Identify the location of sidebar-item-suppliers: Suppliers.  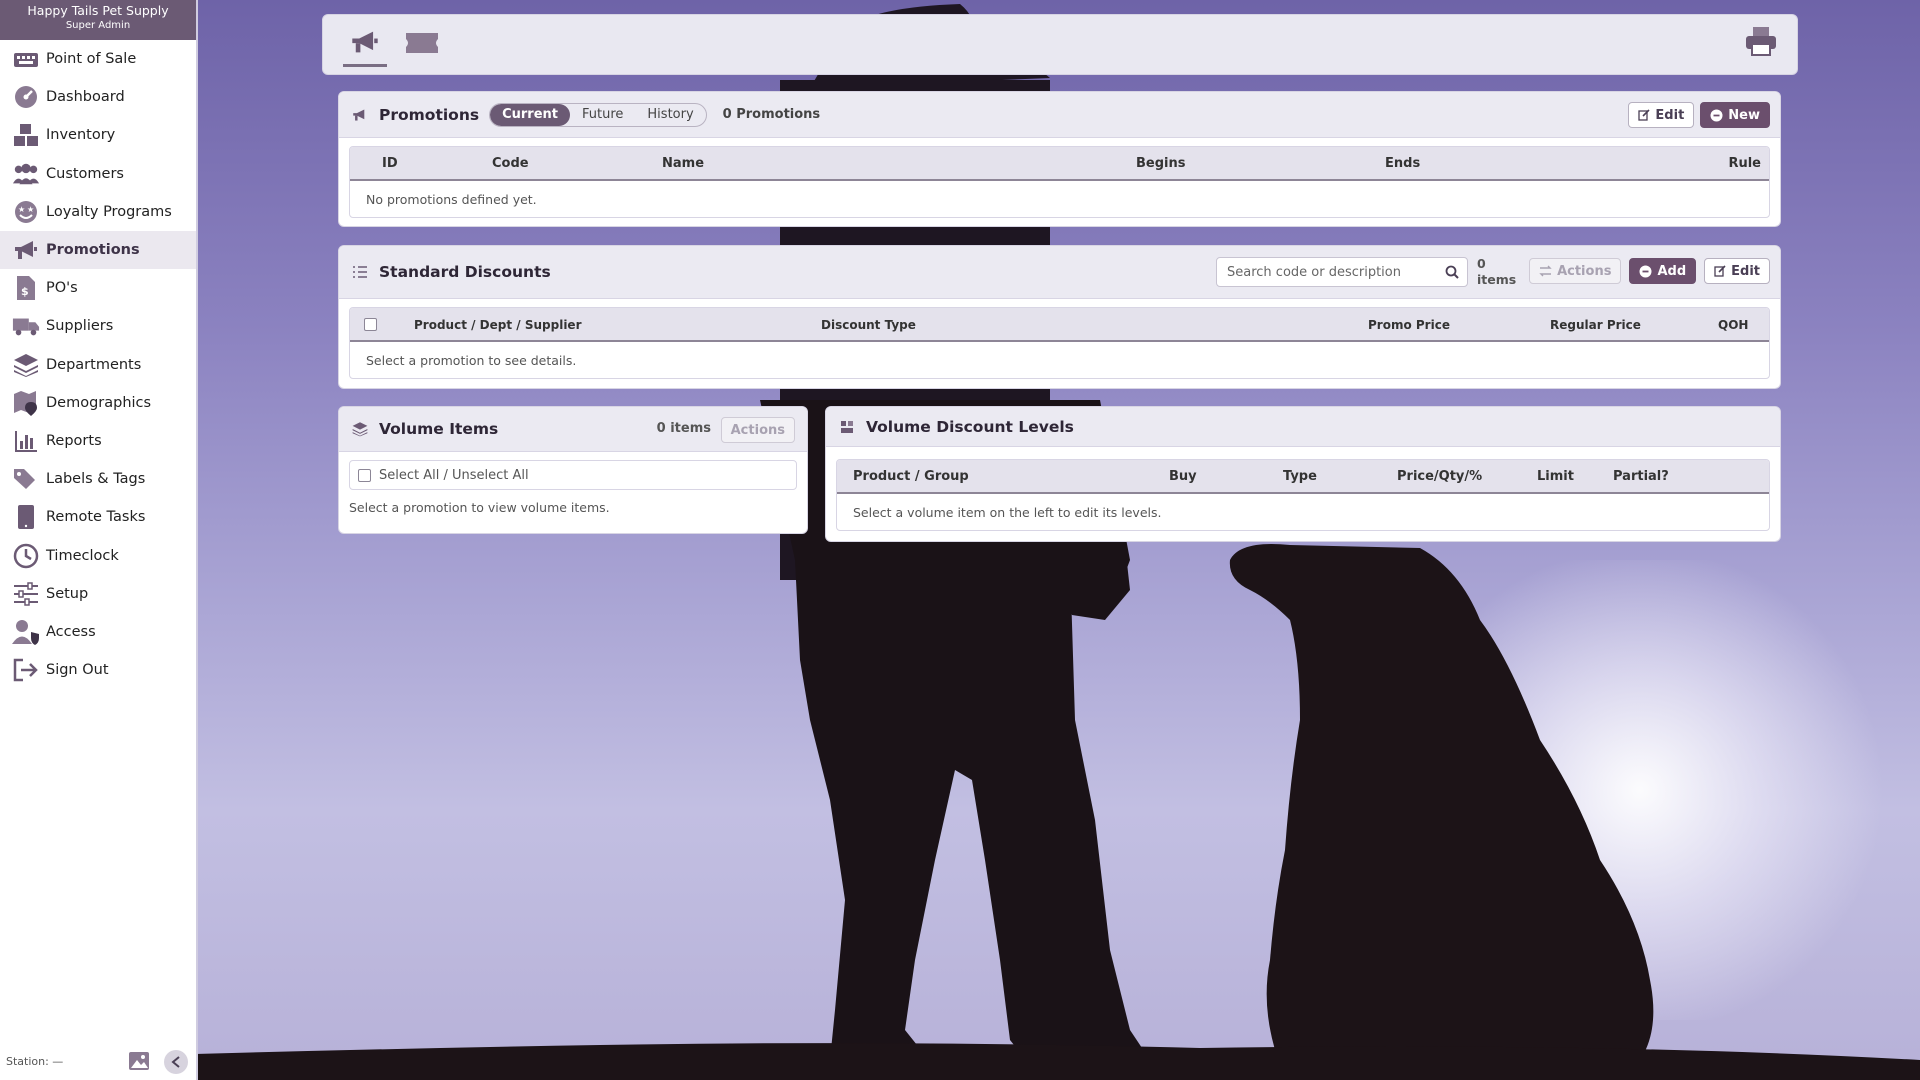
(98, 326).